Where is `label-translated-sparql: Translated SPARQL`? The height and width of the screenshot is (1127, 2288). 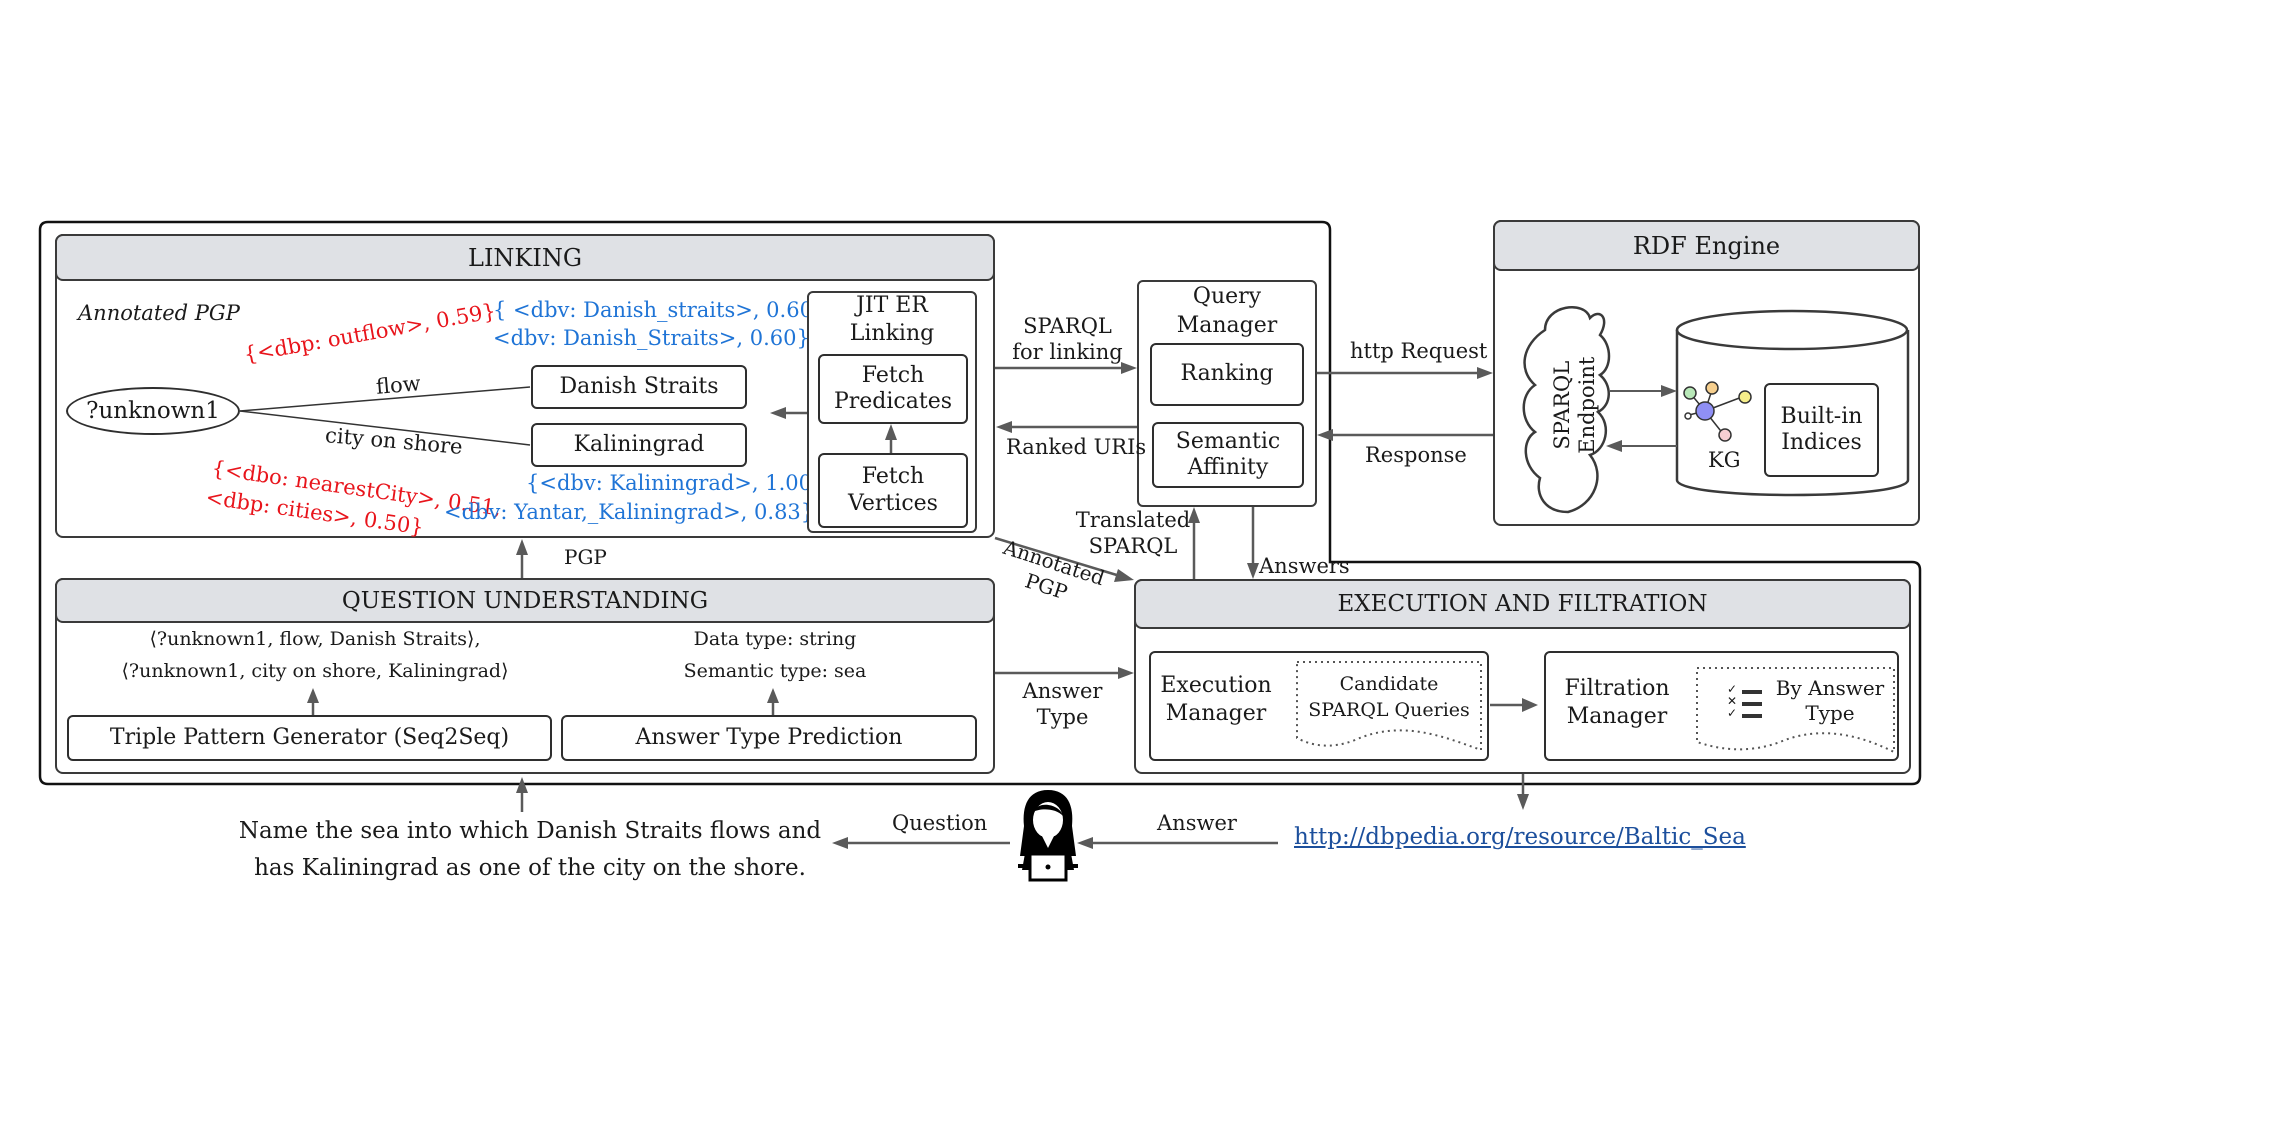 label-translated-sparql: Translated SPARQL is located at coordinates (1133, 533).